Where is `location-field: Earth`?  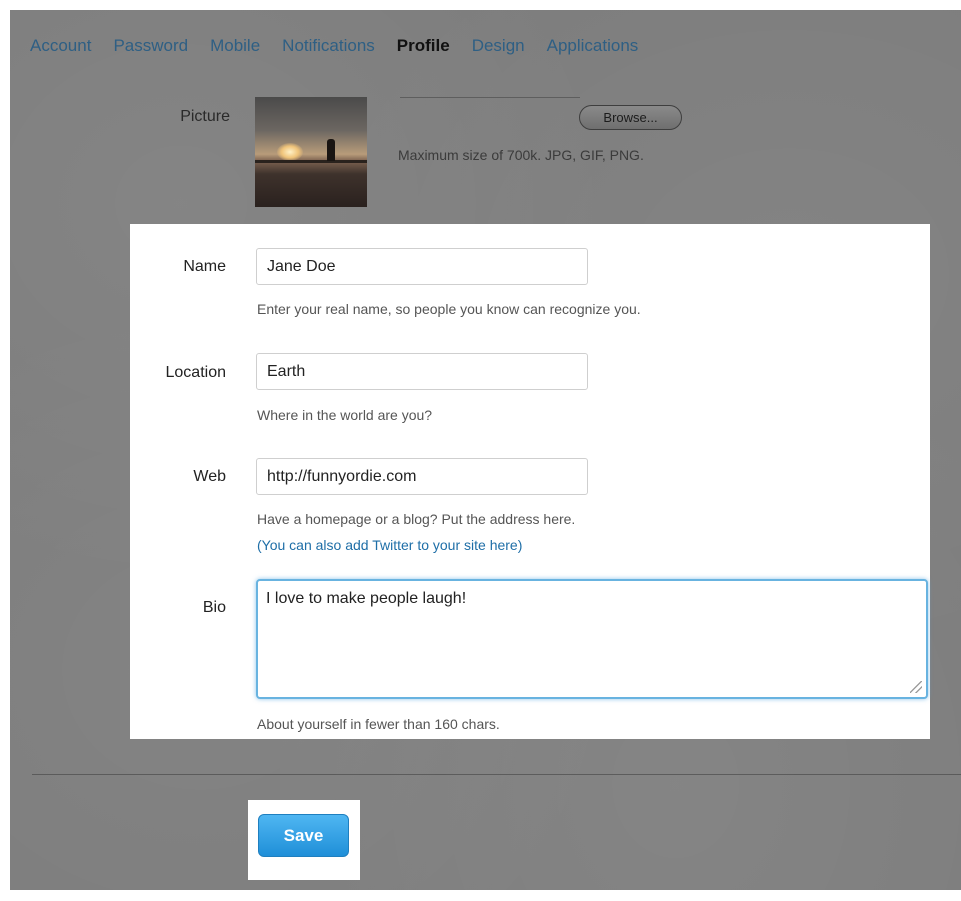 location-field: Earth is located at coordinates (422, 371).